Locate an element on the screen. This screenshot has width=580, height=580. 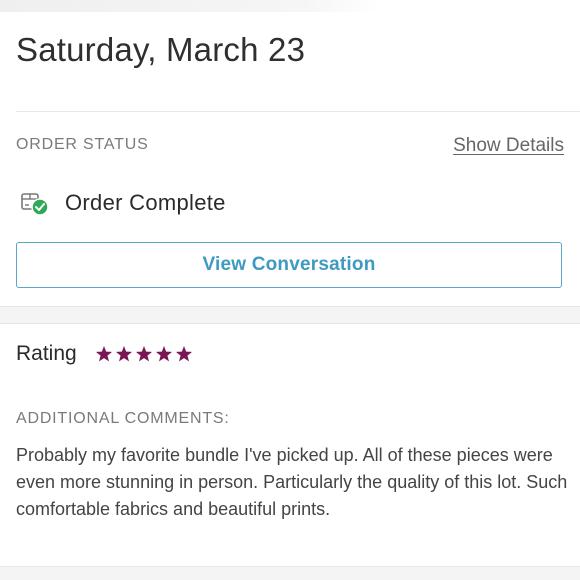
section-separator is located at coordinates (290, 315).